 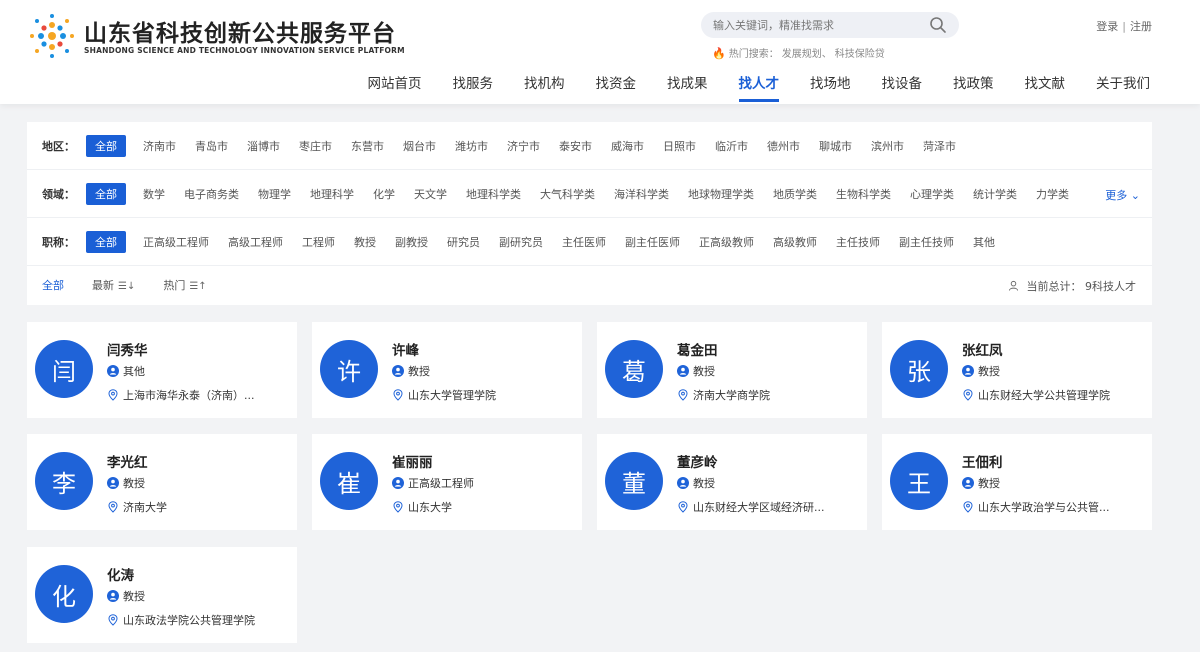 I want to click on filter-option: 威海市, so click(x=627, y=146).